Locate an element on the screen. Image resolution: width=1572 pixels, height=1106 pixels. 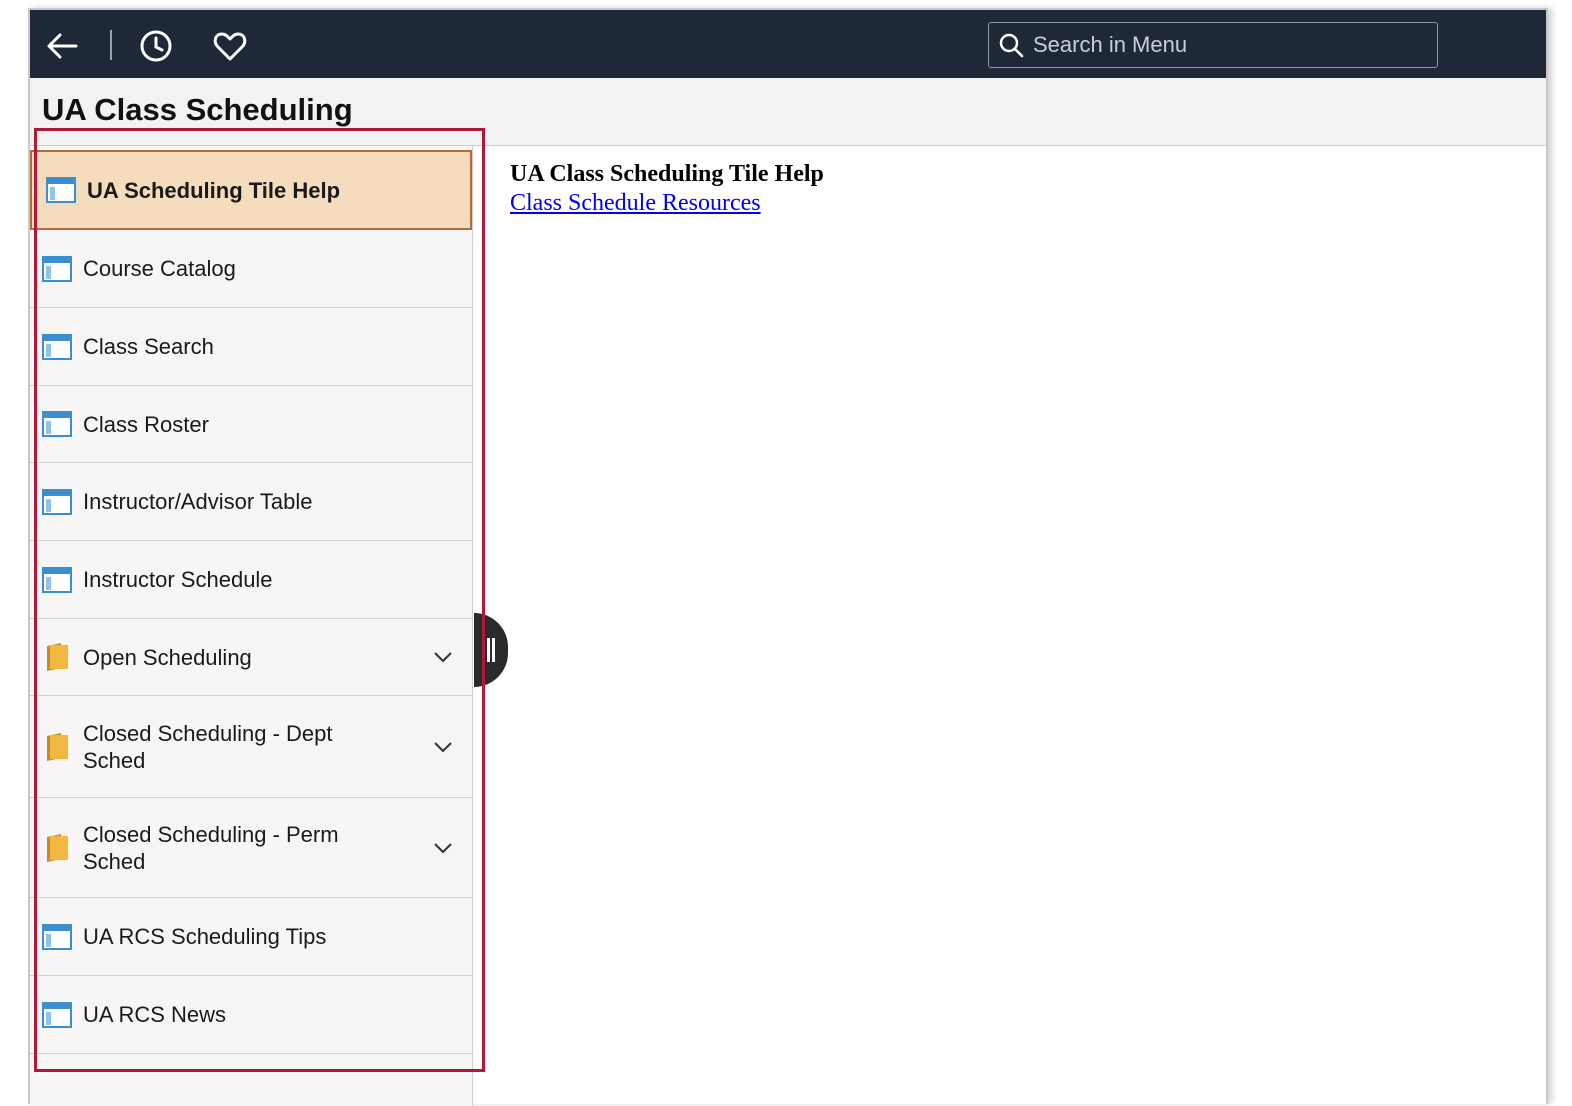
sidebar-item-class-roster: Class Roster is located at coordinates (251, 424).